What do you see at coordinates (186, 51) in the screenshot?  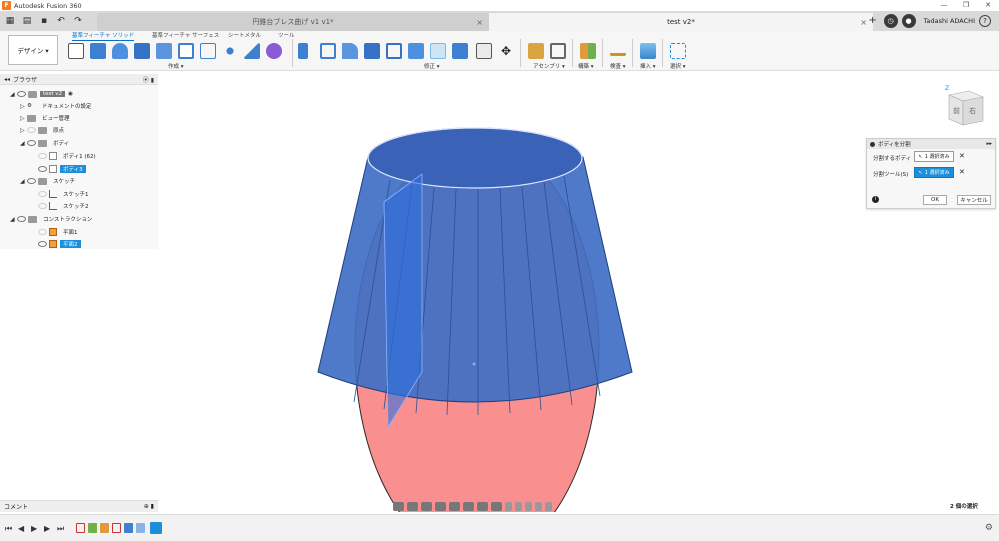 I see `hole-icon` at bounding box center [186, 51].